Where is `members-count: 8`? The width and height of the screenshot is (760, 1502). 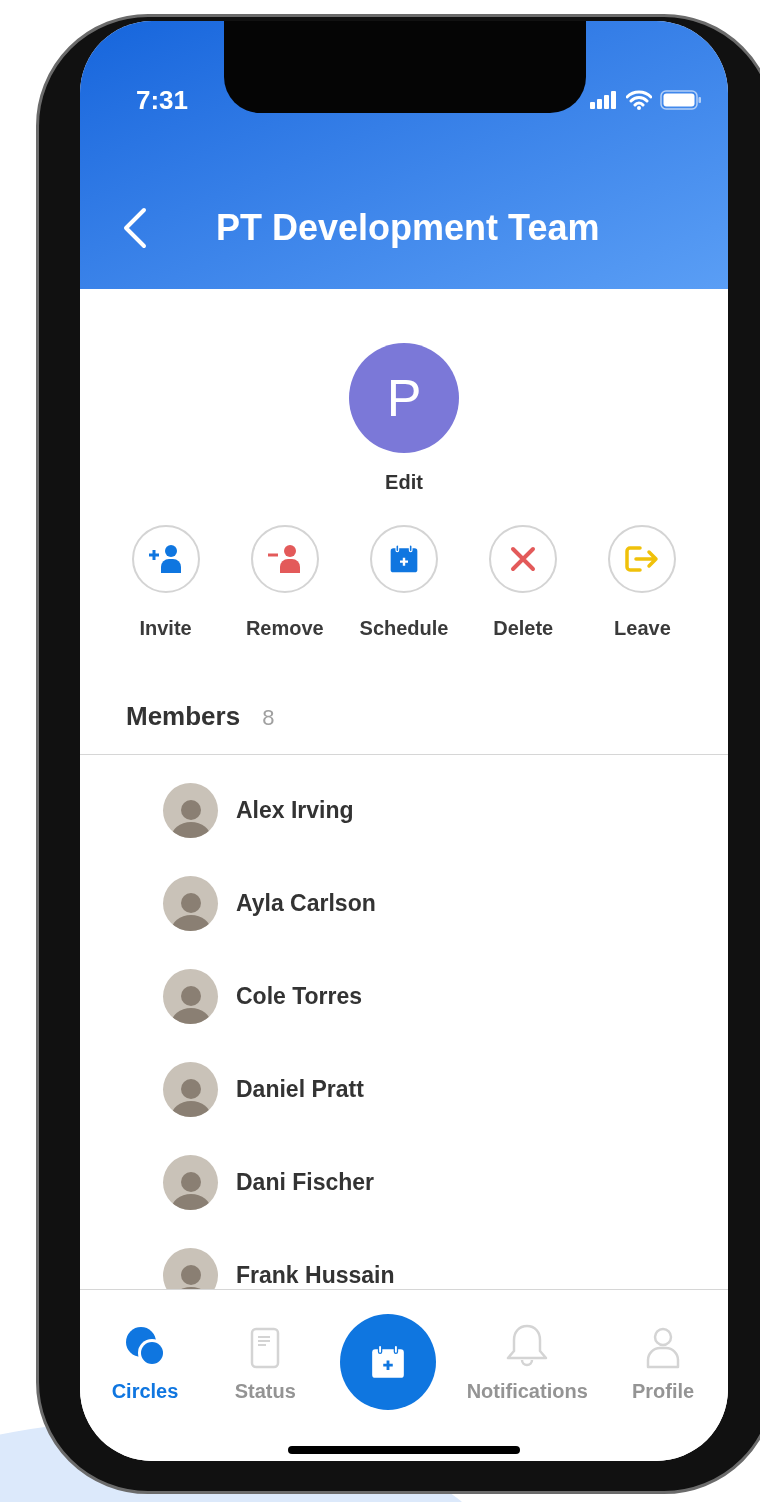 members-count: 8 is located at coordinates (268, 718).